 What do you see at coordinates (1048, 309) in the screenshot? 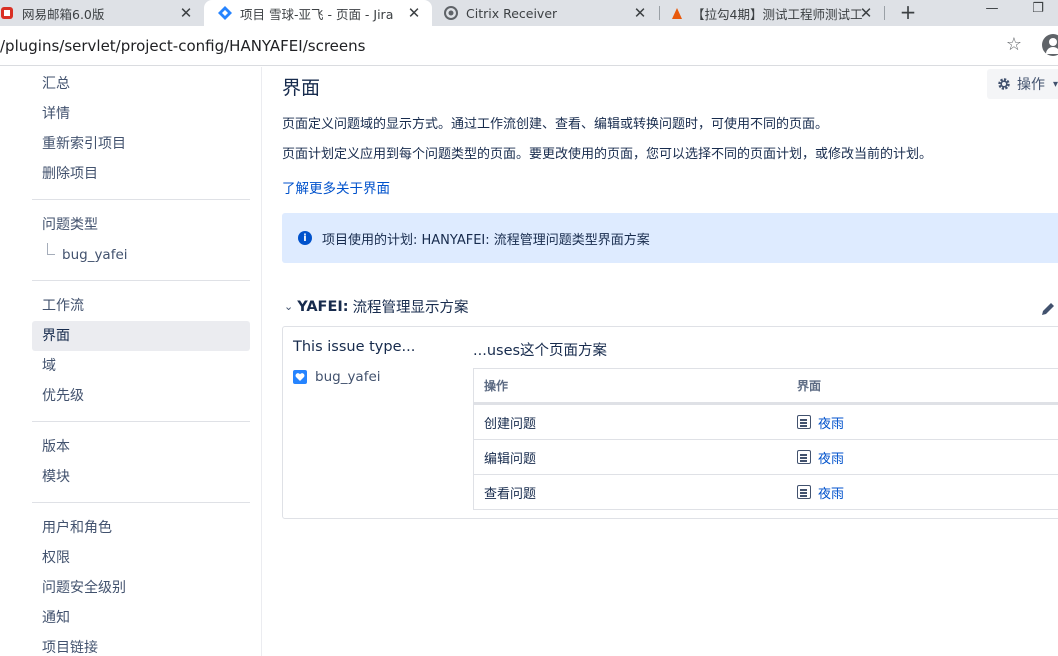
I see `edit-pencil-icon` at bounding box center [1048, 309].